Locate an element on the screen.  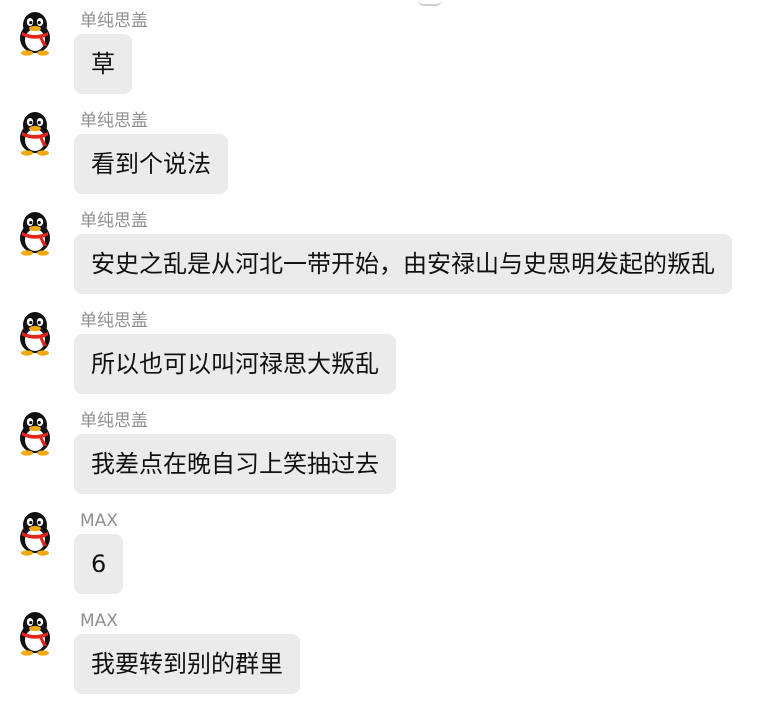
chat-message: 单纯思盖看到个说法 is located at coordinates (385, 150).